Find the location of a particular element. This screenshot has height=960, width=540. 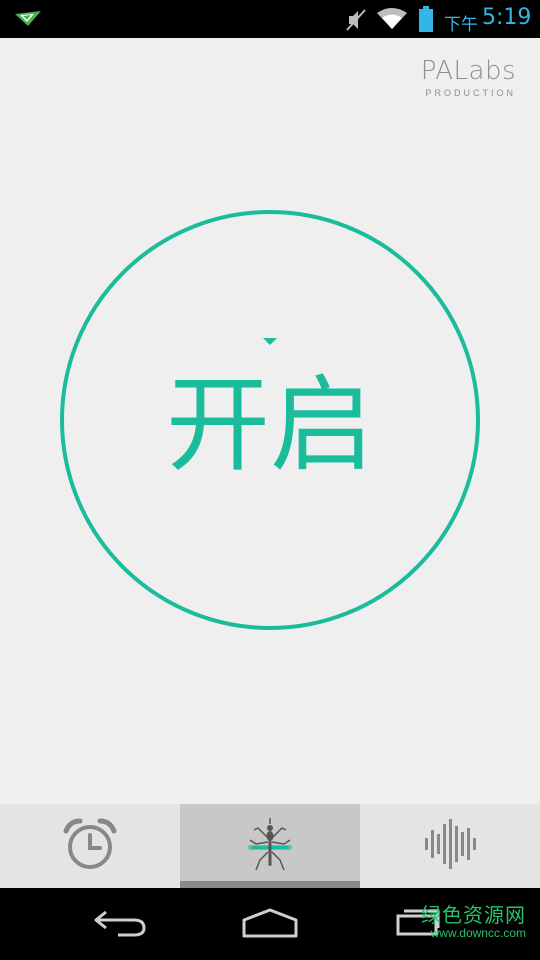

wifi-icon is located at coordinates (392, 21).